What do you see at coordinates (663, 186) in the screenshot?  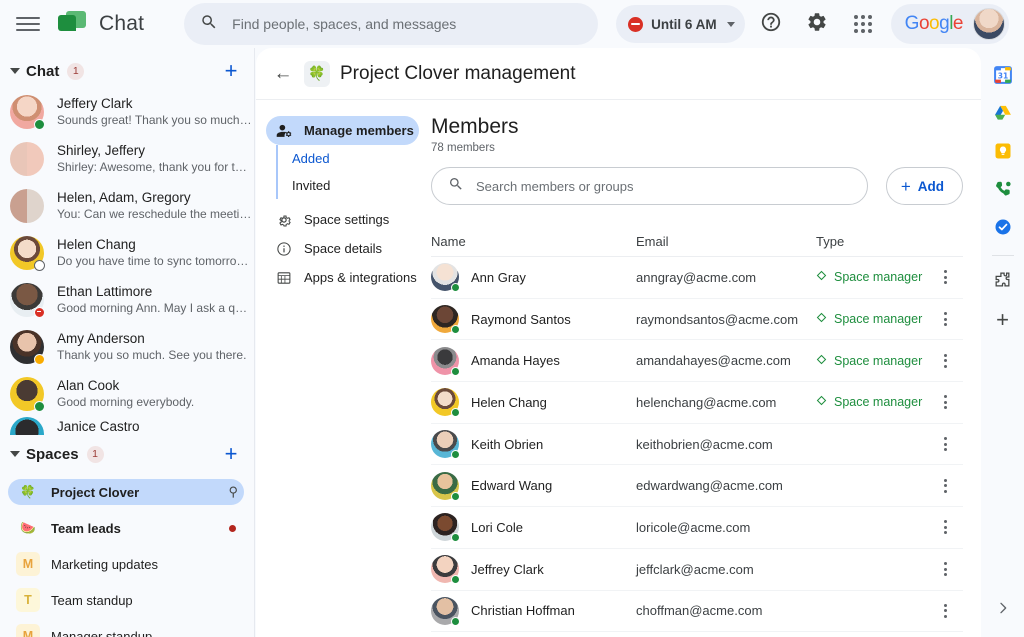 I see `search-members-input` at bounding box center [663, 186].